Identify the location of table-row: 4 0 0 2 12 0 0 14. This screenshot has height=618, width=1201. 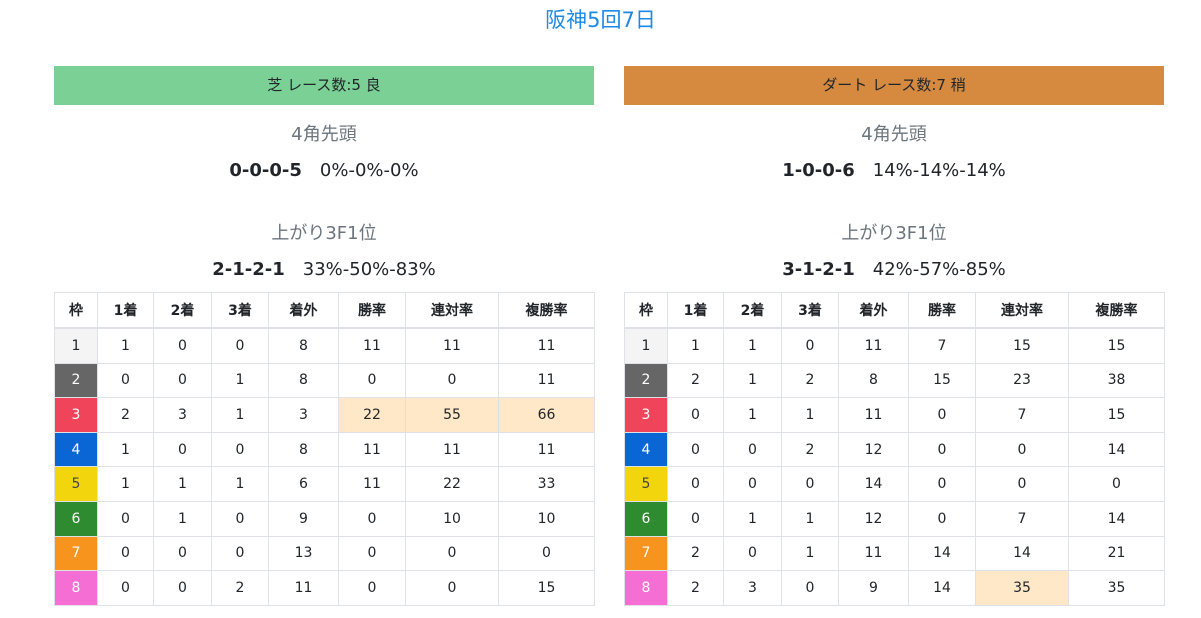
(894, 449).